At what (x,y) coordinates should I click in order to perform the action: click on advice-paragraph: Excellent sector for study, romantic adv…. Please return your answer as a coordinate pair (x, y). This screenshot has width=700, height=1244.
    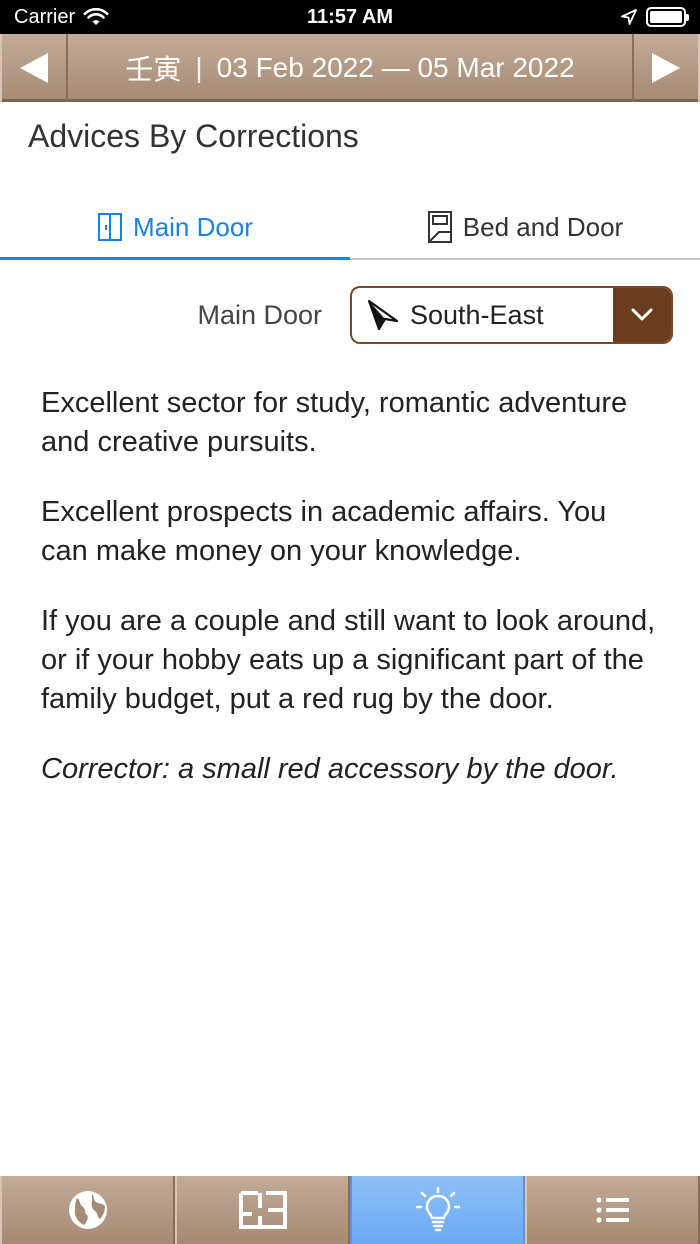
    Looking at the image, I should click on (334, 422).